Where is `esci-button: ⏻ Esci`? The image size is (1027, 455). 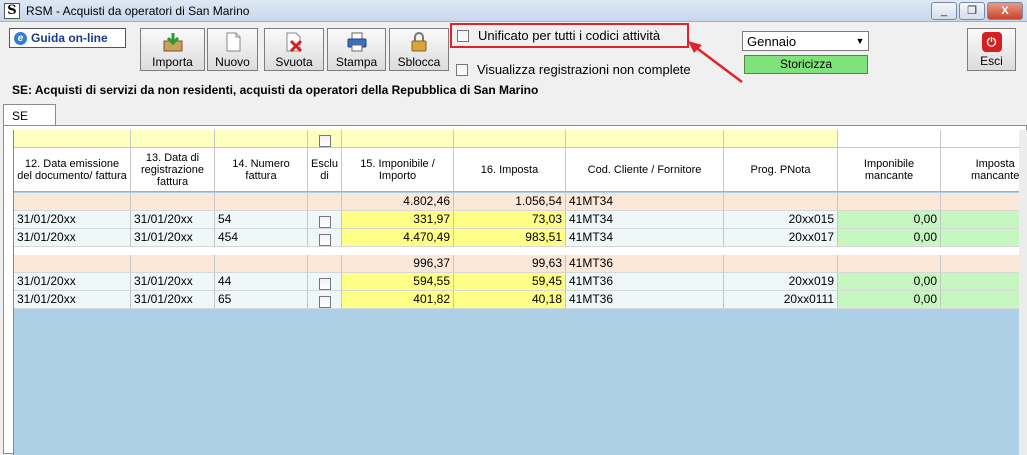
esci-button: ⏻ Esci is located at coordinates (991, 49).